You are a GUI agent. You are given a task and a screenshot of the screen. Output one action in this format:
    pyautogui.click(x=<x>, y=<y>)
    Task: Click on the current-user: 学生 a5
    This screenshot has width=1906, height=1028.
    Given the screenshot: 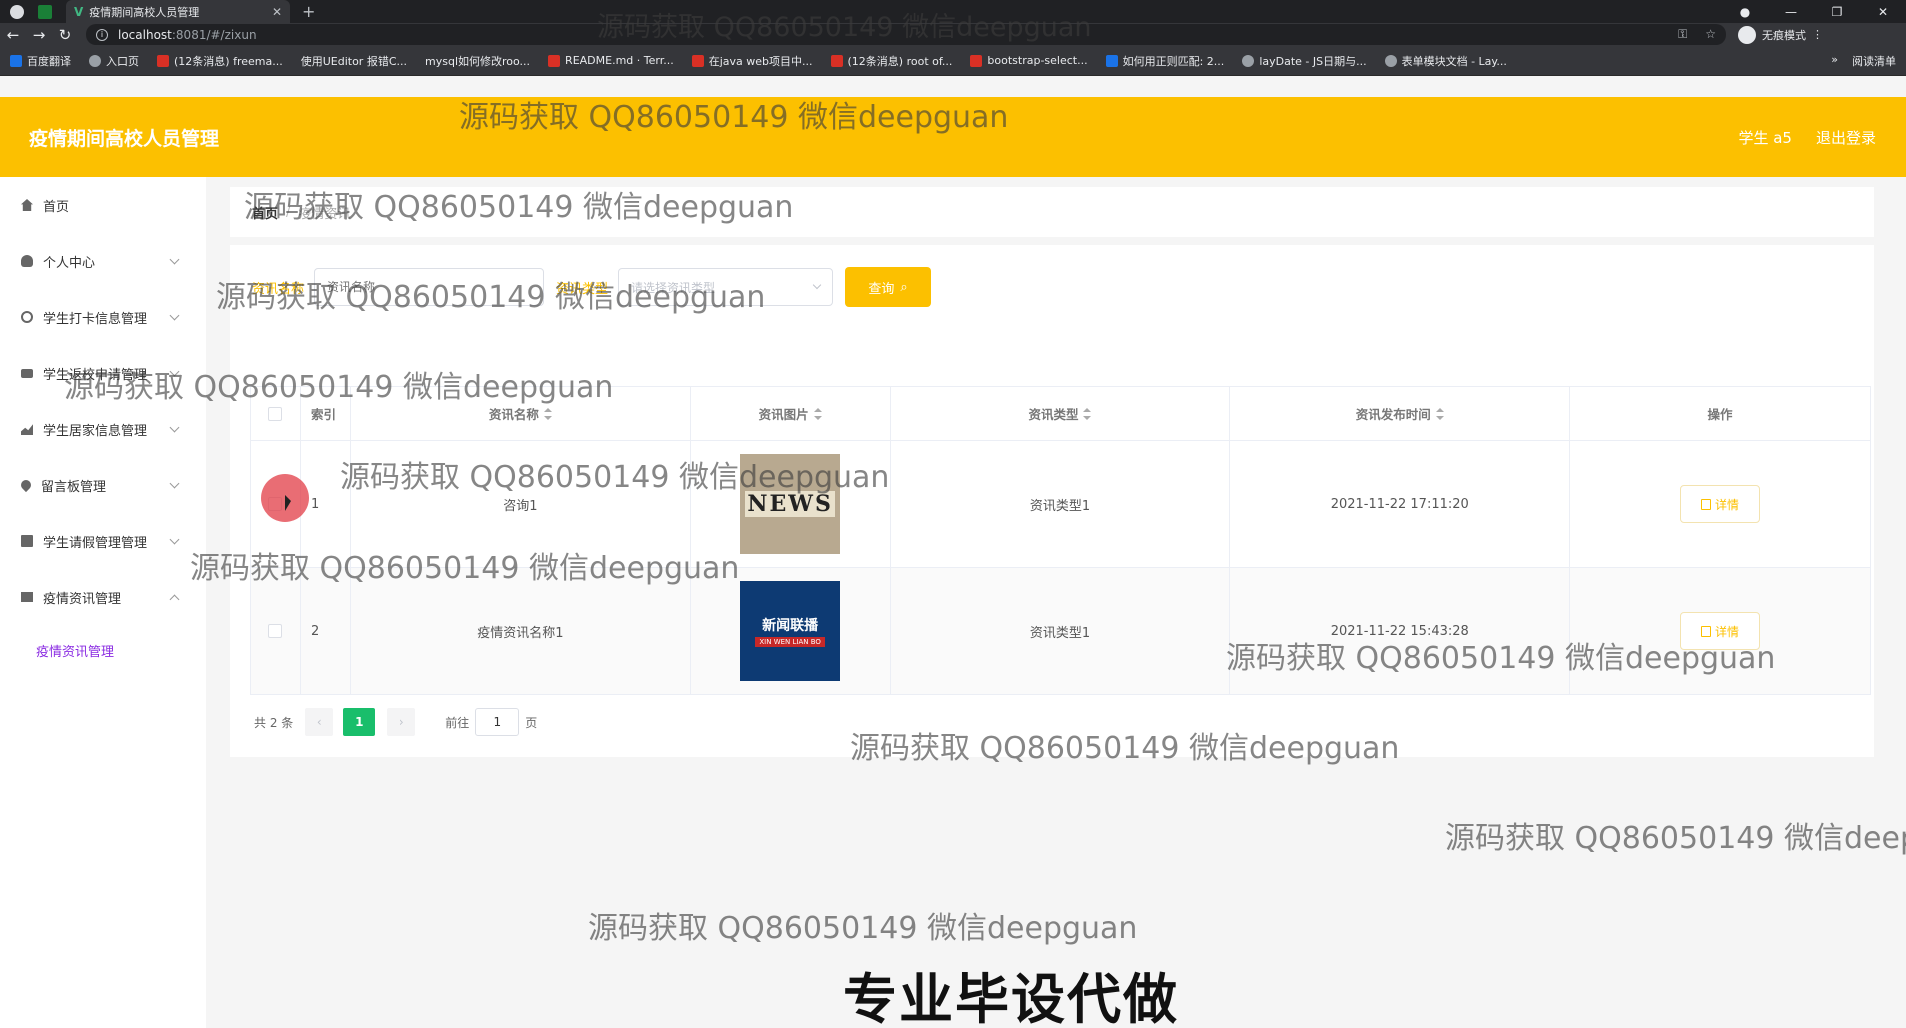 What is the action you would take?
    pyautogui.click(x=1765, y=137)
    